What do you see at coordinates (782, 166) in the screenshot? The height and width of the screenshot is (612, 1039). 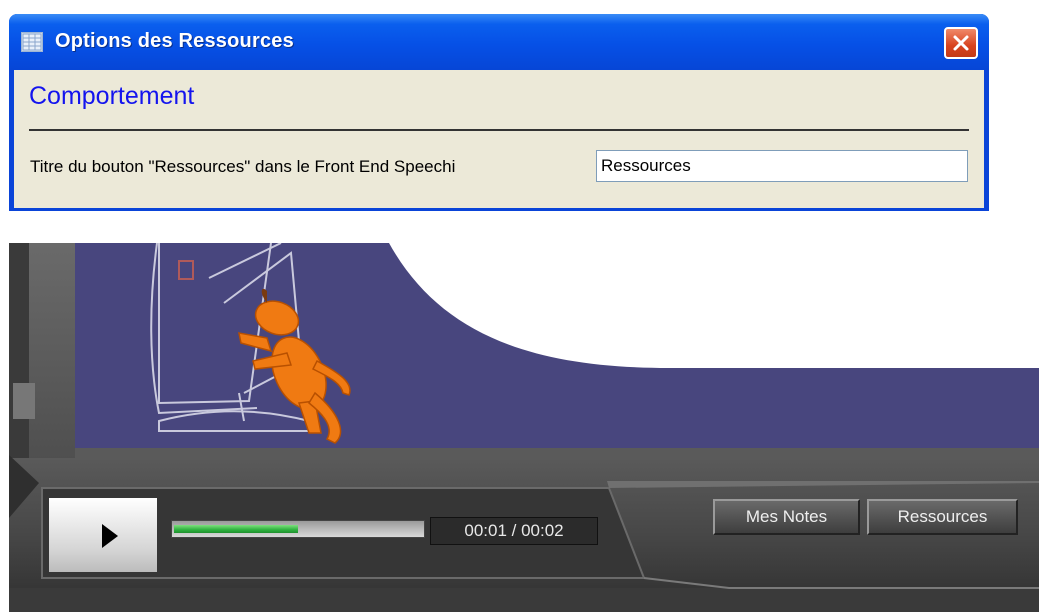 I see `button-title-input` at bounding box center [782, 166].